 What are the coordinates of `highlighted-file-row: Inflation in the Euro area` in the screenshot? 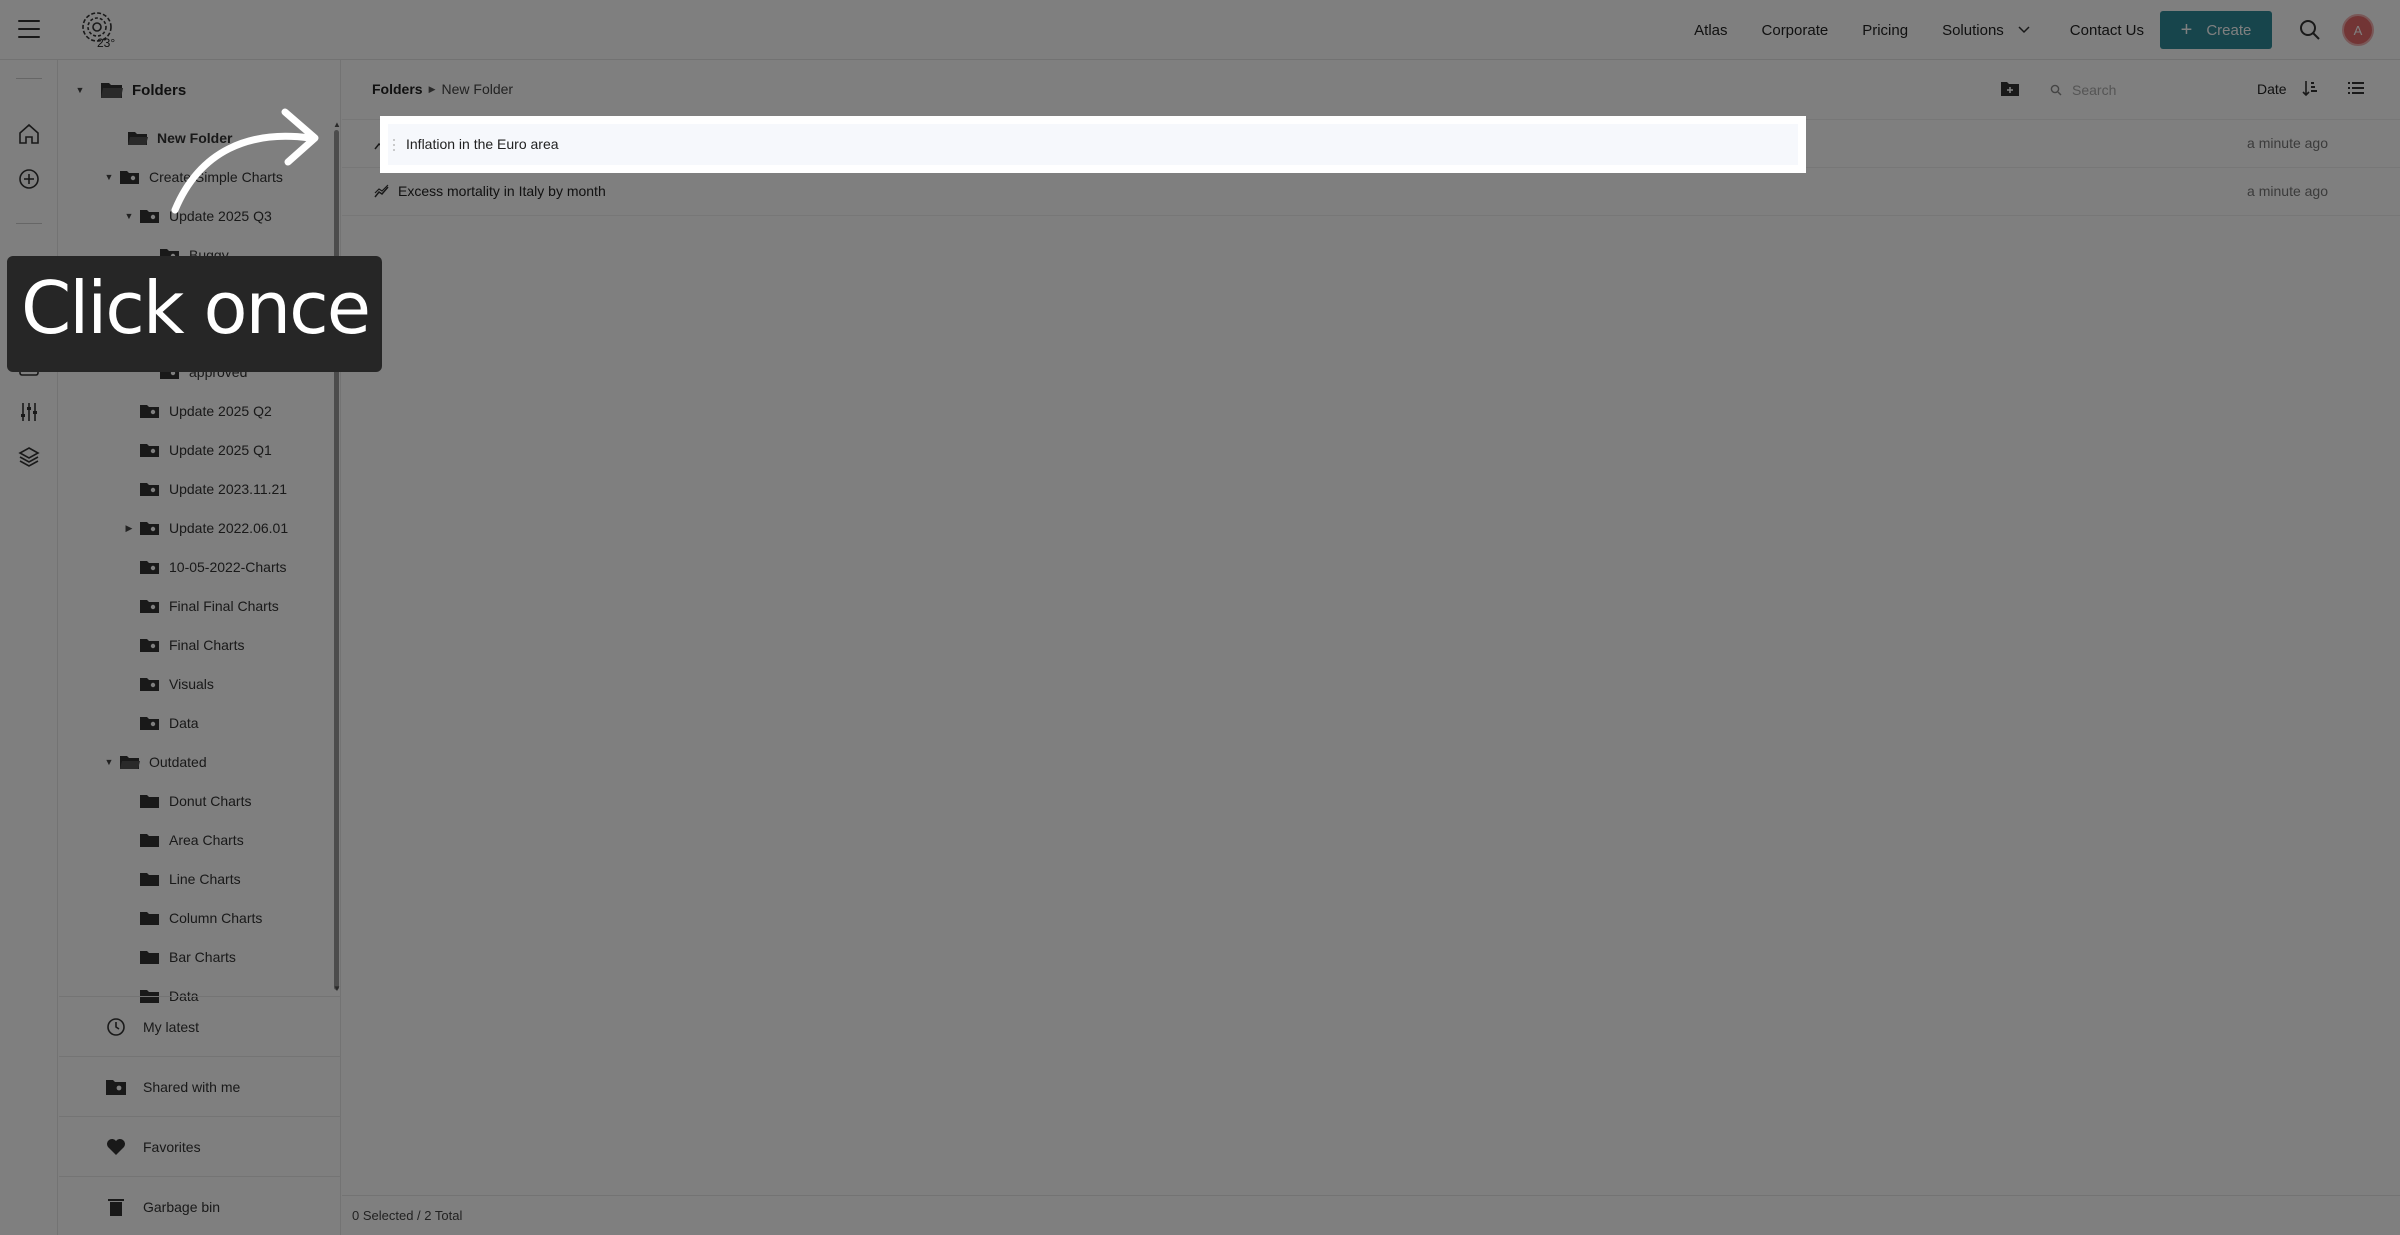 It's located at (1093, 144).